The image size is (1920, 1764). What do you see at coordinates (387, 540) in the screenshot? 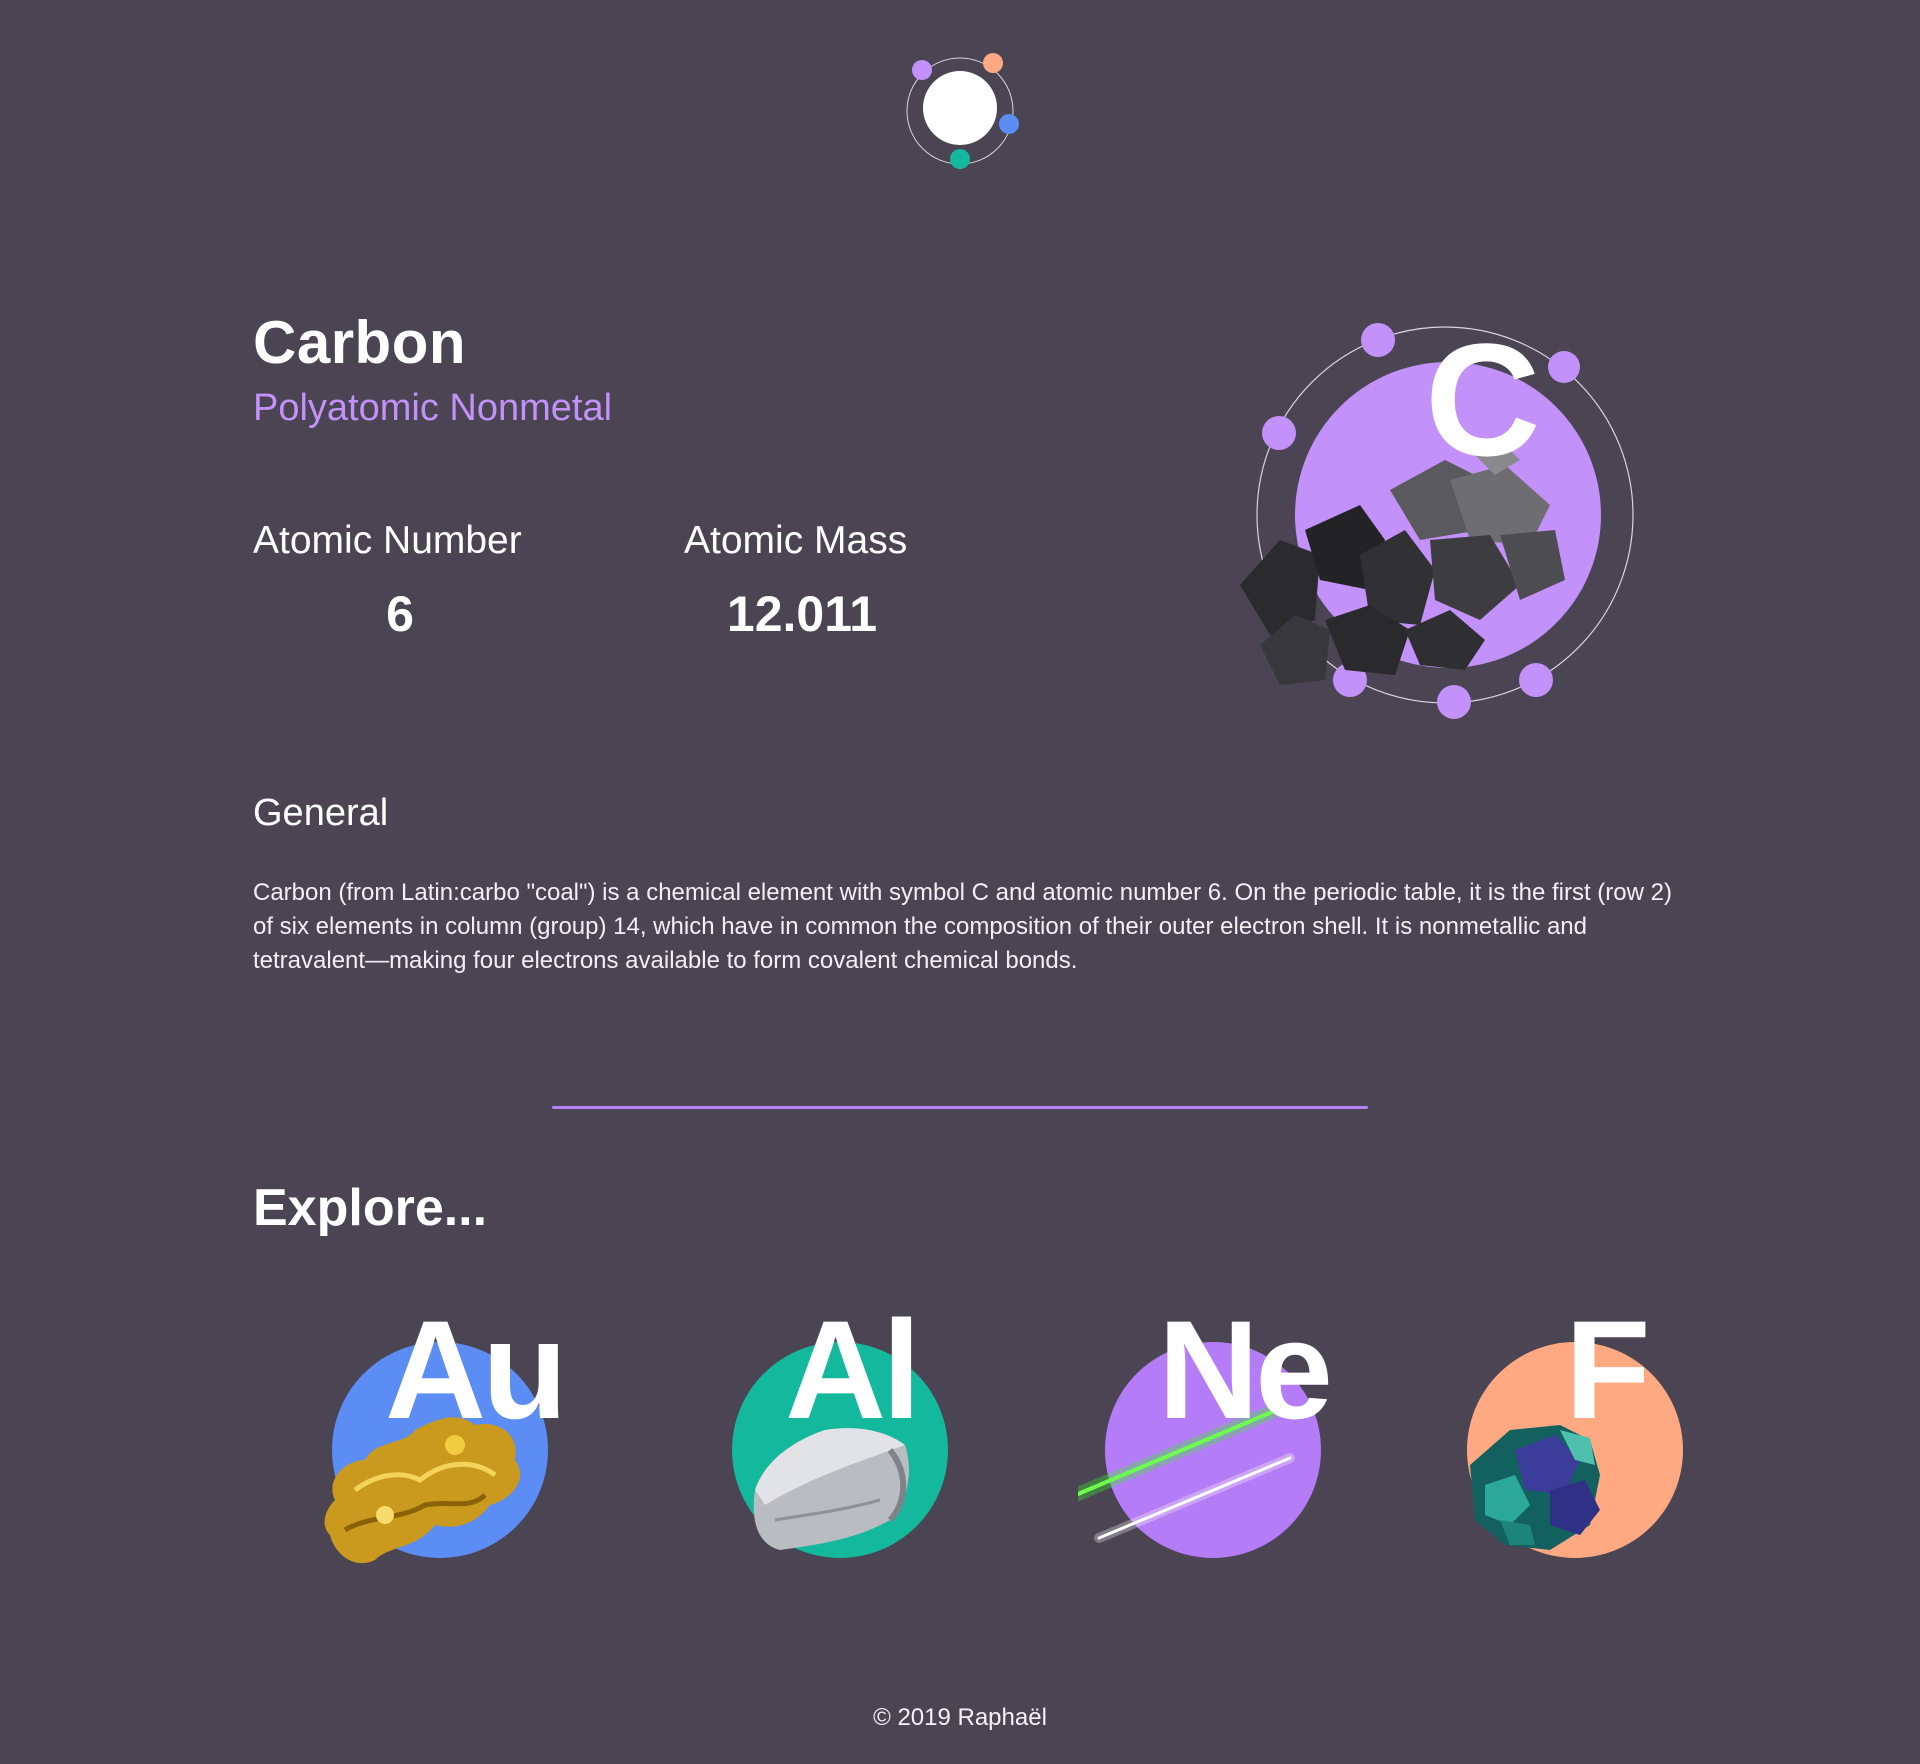
I see `atomic-number-label: Atomic Number` at bounding box center [387, 540].